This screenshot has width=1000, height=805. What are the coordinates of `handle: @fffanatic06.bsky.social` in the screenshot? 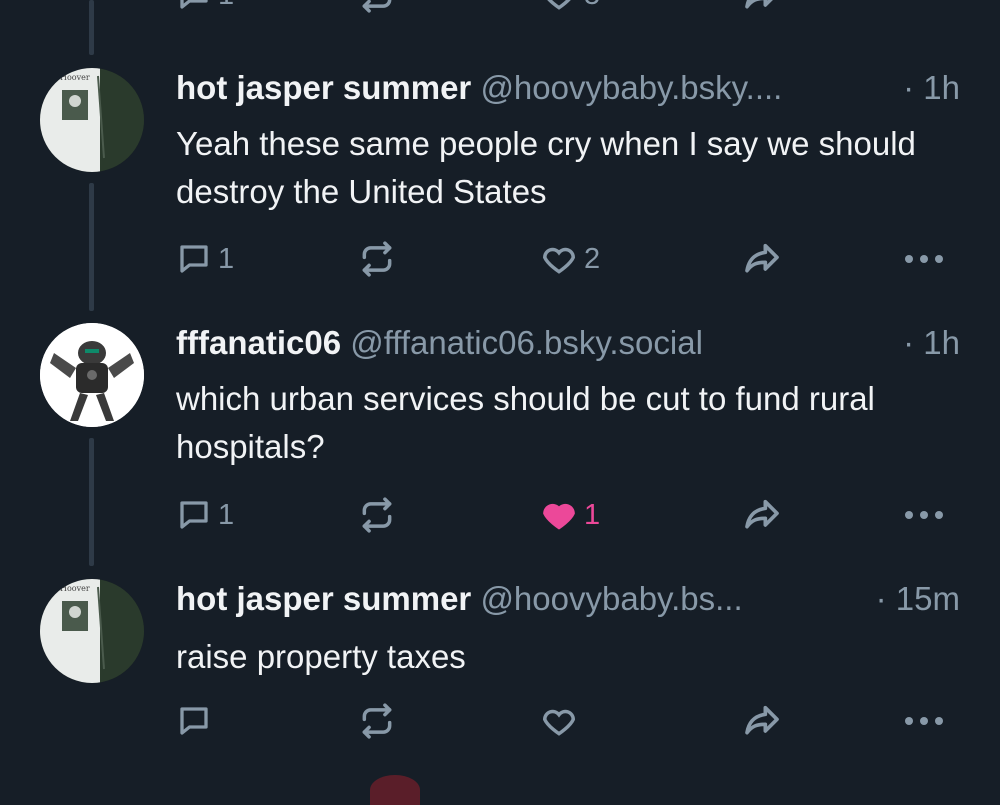 It's located at (526, 342).